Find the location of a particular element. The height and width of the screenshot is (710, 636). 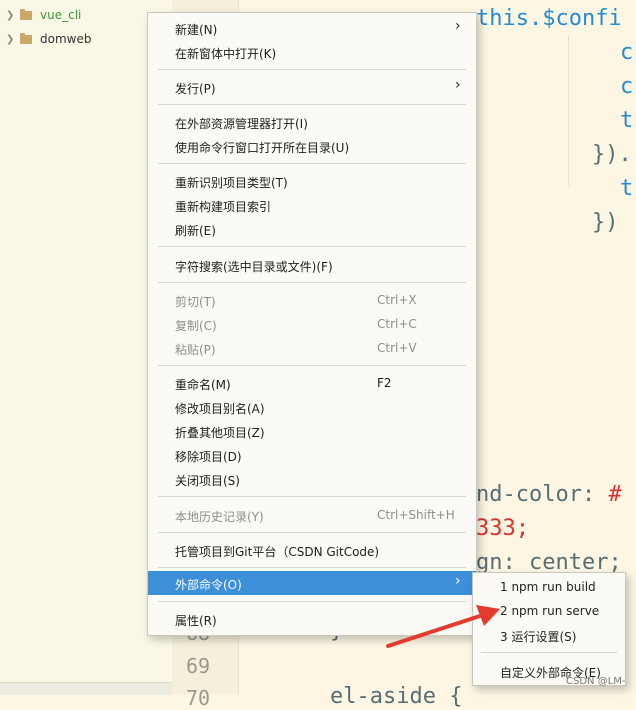

annotation-arrow-icon is located at coordinates (443, 626).